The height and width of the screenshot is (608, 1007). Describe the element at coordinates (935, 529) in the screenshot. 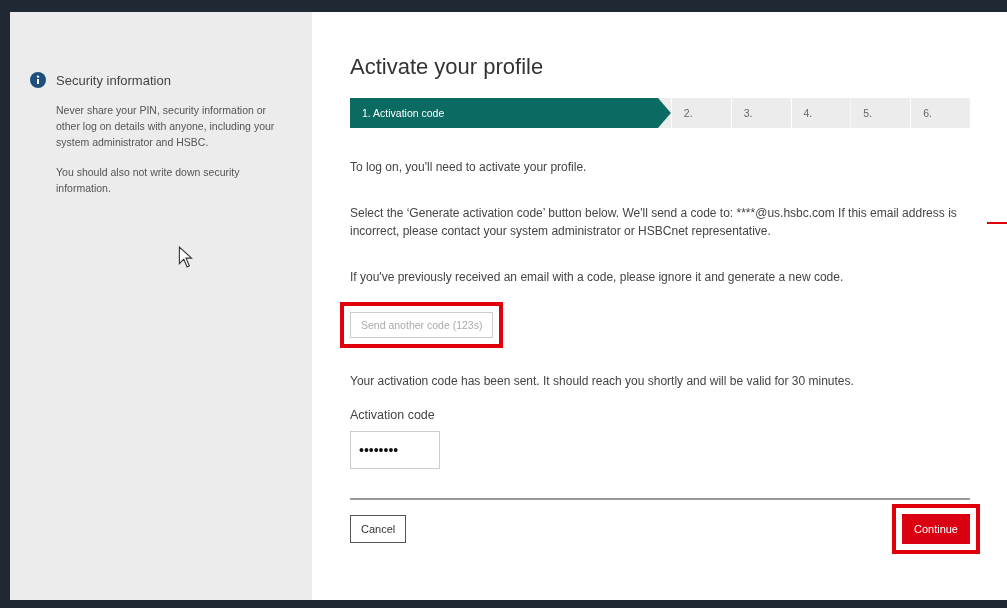

I see `continue-button: Continue` at that location.